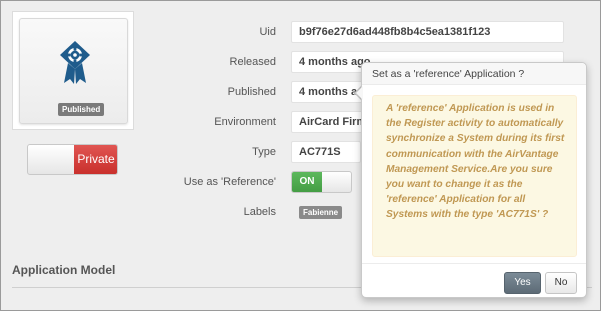 This screenshot has width=601, height=311. Describe the element at coordinates (51, 159) in the screenshot. I see `toggle-knob` at that location.